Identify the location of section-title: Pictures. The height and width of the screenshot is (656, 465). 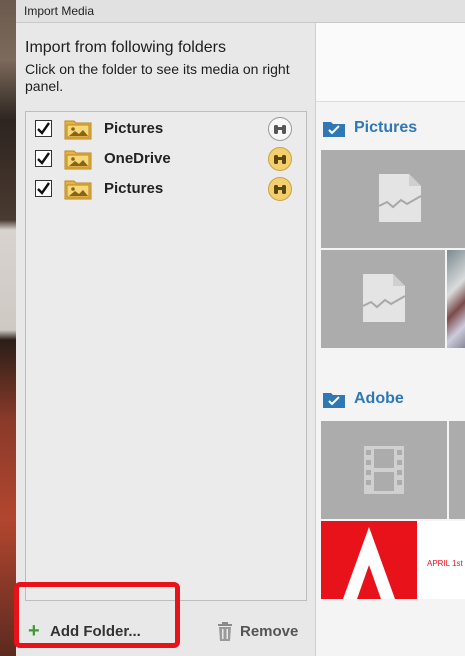
(386, 127).